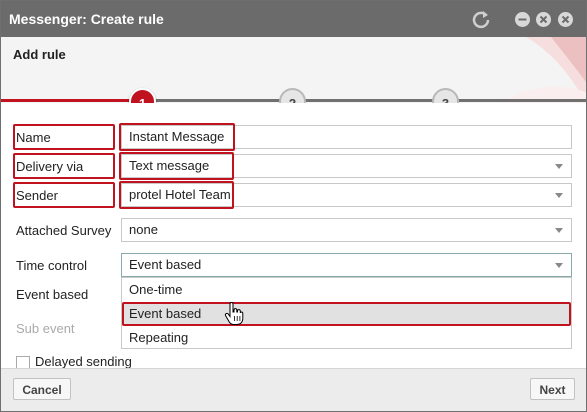 The width and height of the screenshot is (587, 412). What do you see at coordinates (177, 137) in the screenshot?
I see `name-input-highlight` at bounding box center [177, 137].